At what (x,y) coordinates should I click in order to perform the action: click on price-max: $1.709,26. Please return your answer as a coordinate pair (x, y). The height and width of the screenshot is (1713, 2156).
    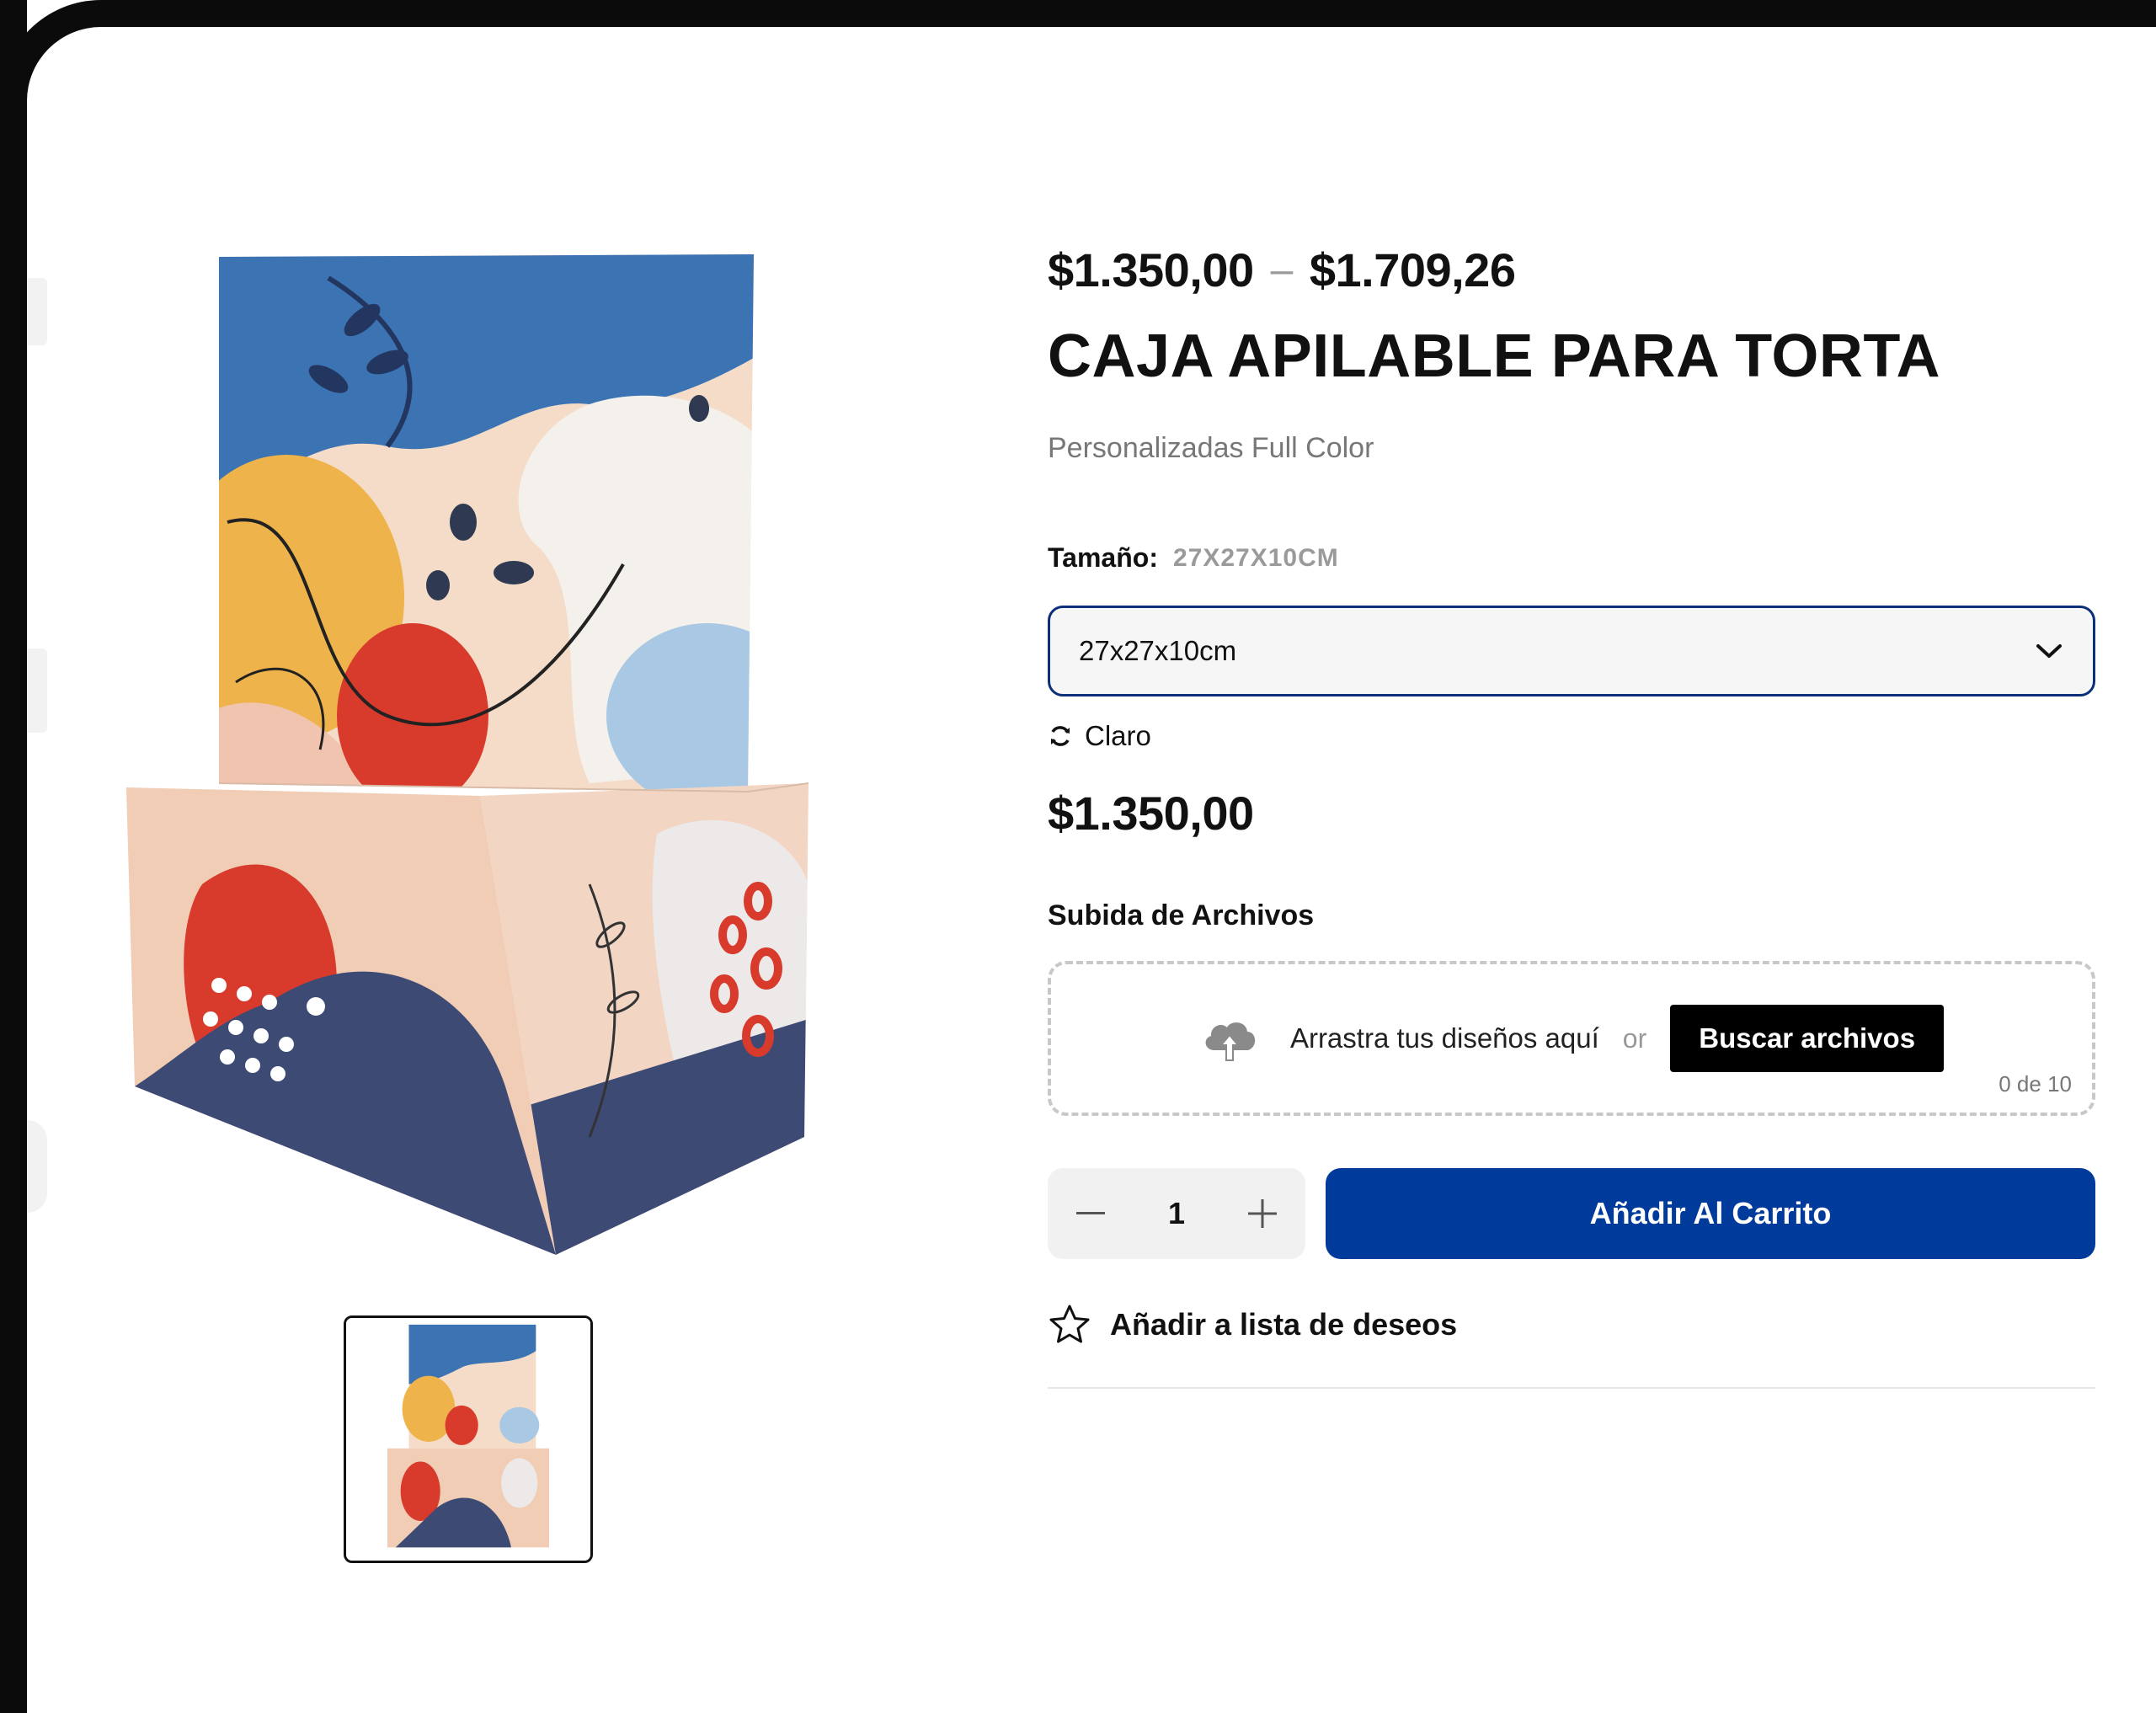
    Looking at the image, I should click on (1412, 270).